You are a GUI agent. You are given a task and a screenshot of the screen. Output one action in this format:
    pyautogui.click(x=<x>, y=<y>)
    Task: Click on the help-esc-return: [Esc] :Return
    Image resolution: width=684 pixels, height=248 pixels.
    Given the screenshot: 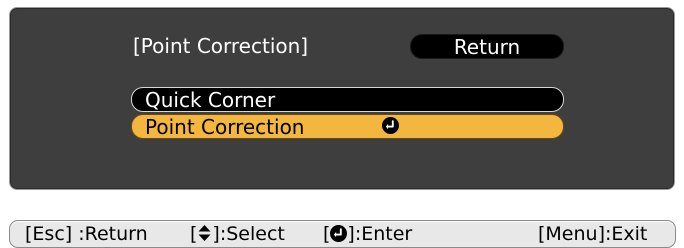 What is the action you would take?
    pyautogui.click(x=86, y=234)
    